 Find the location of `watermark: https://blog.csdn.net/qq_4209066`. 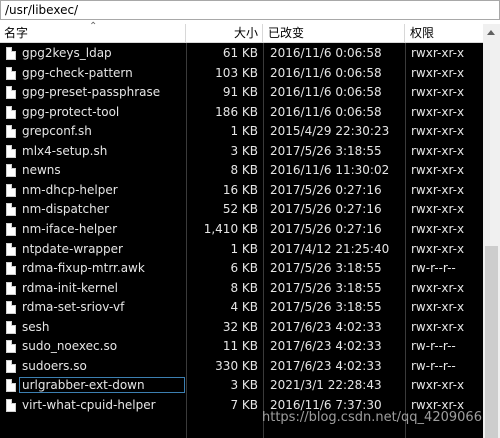

watermark: https://blog.csdn.net/qq_4209066 is located at coordinates (372, 417).